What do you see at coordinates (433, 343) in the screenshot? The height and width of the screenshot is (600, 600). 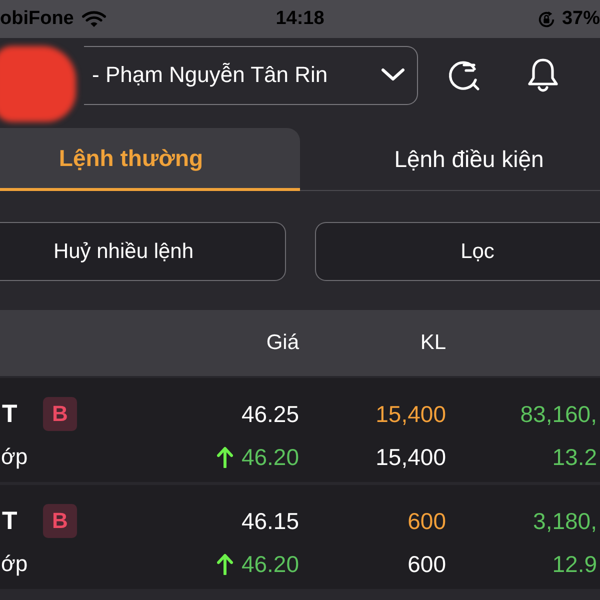 I see `column-header: KL` at bounding box center [433, 343].